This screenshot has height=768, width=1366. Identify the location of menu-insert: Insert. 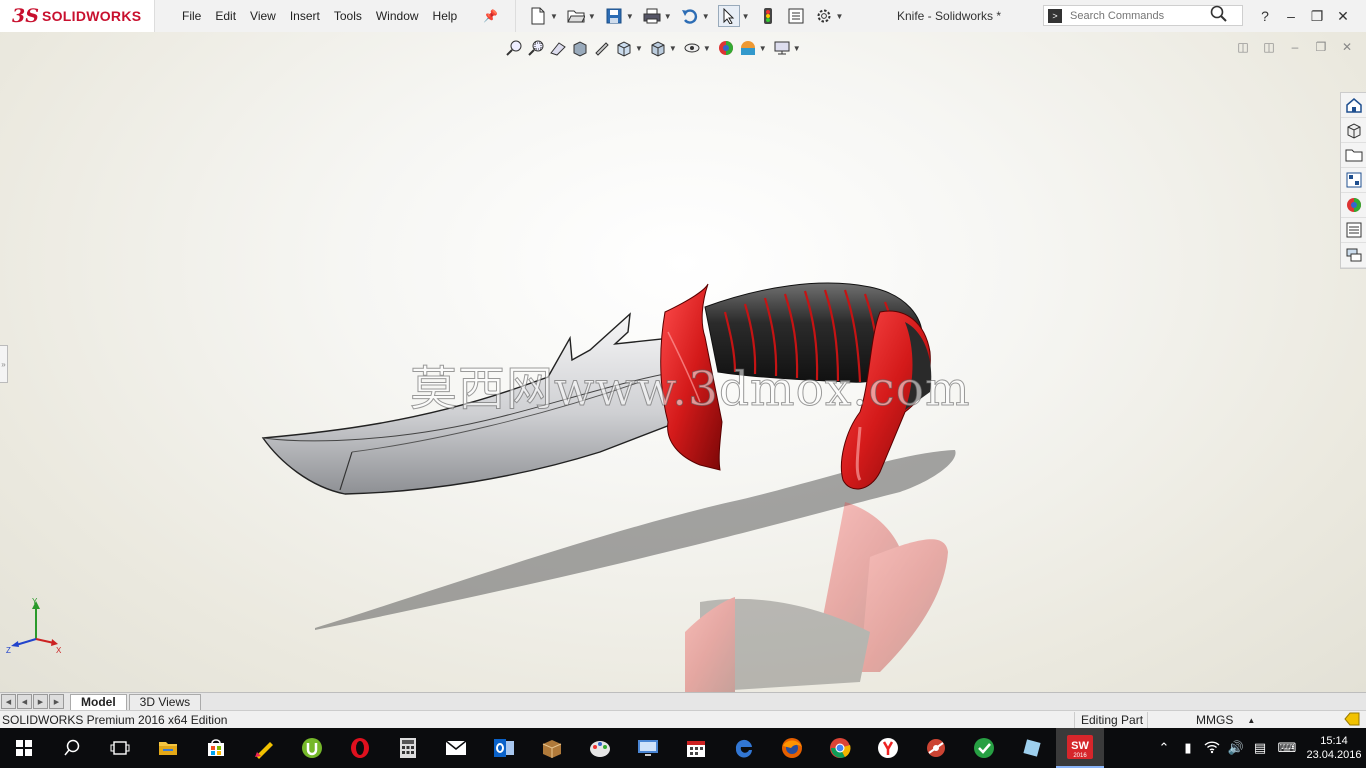
(305, 16).